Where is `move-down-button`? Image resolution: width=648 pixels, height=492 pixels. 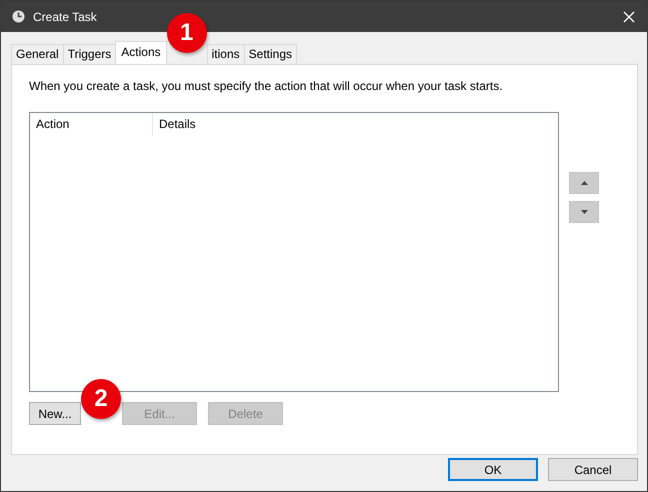
move-down-button is located at coordinates (584, 212).